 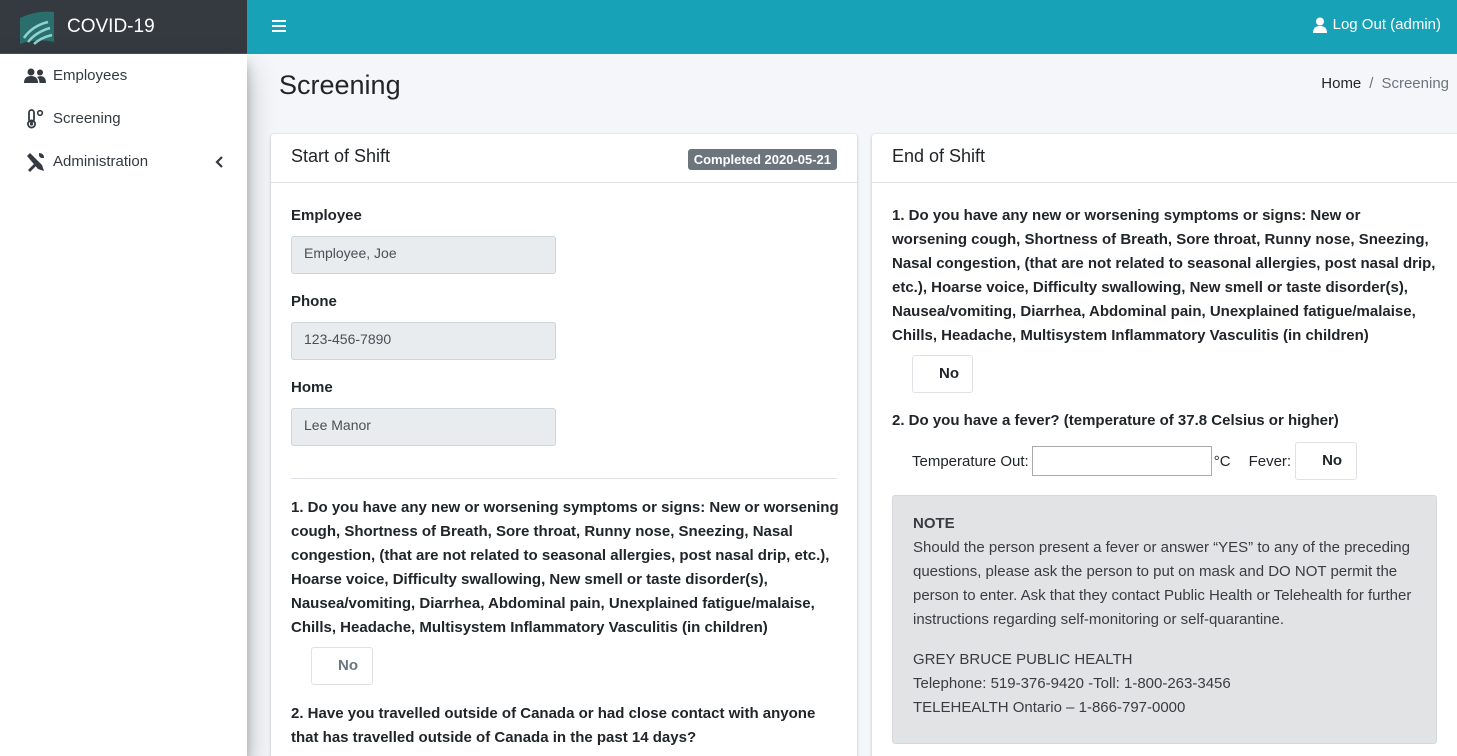 I want to click on sidebar-item-employees: Employees, so click(x=123, y=75).